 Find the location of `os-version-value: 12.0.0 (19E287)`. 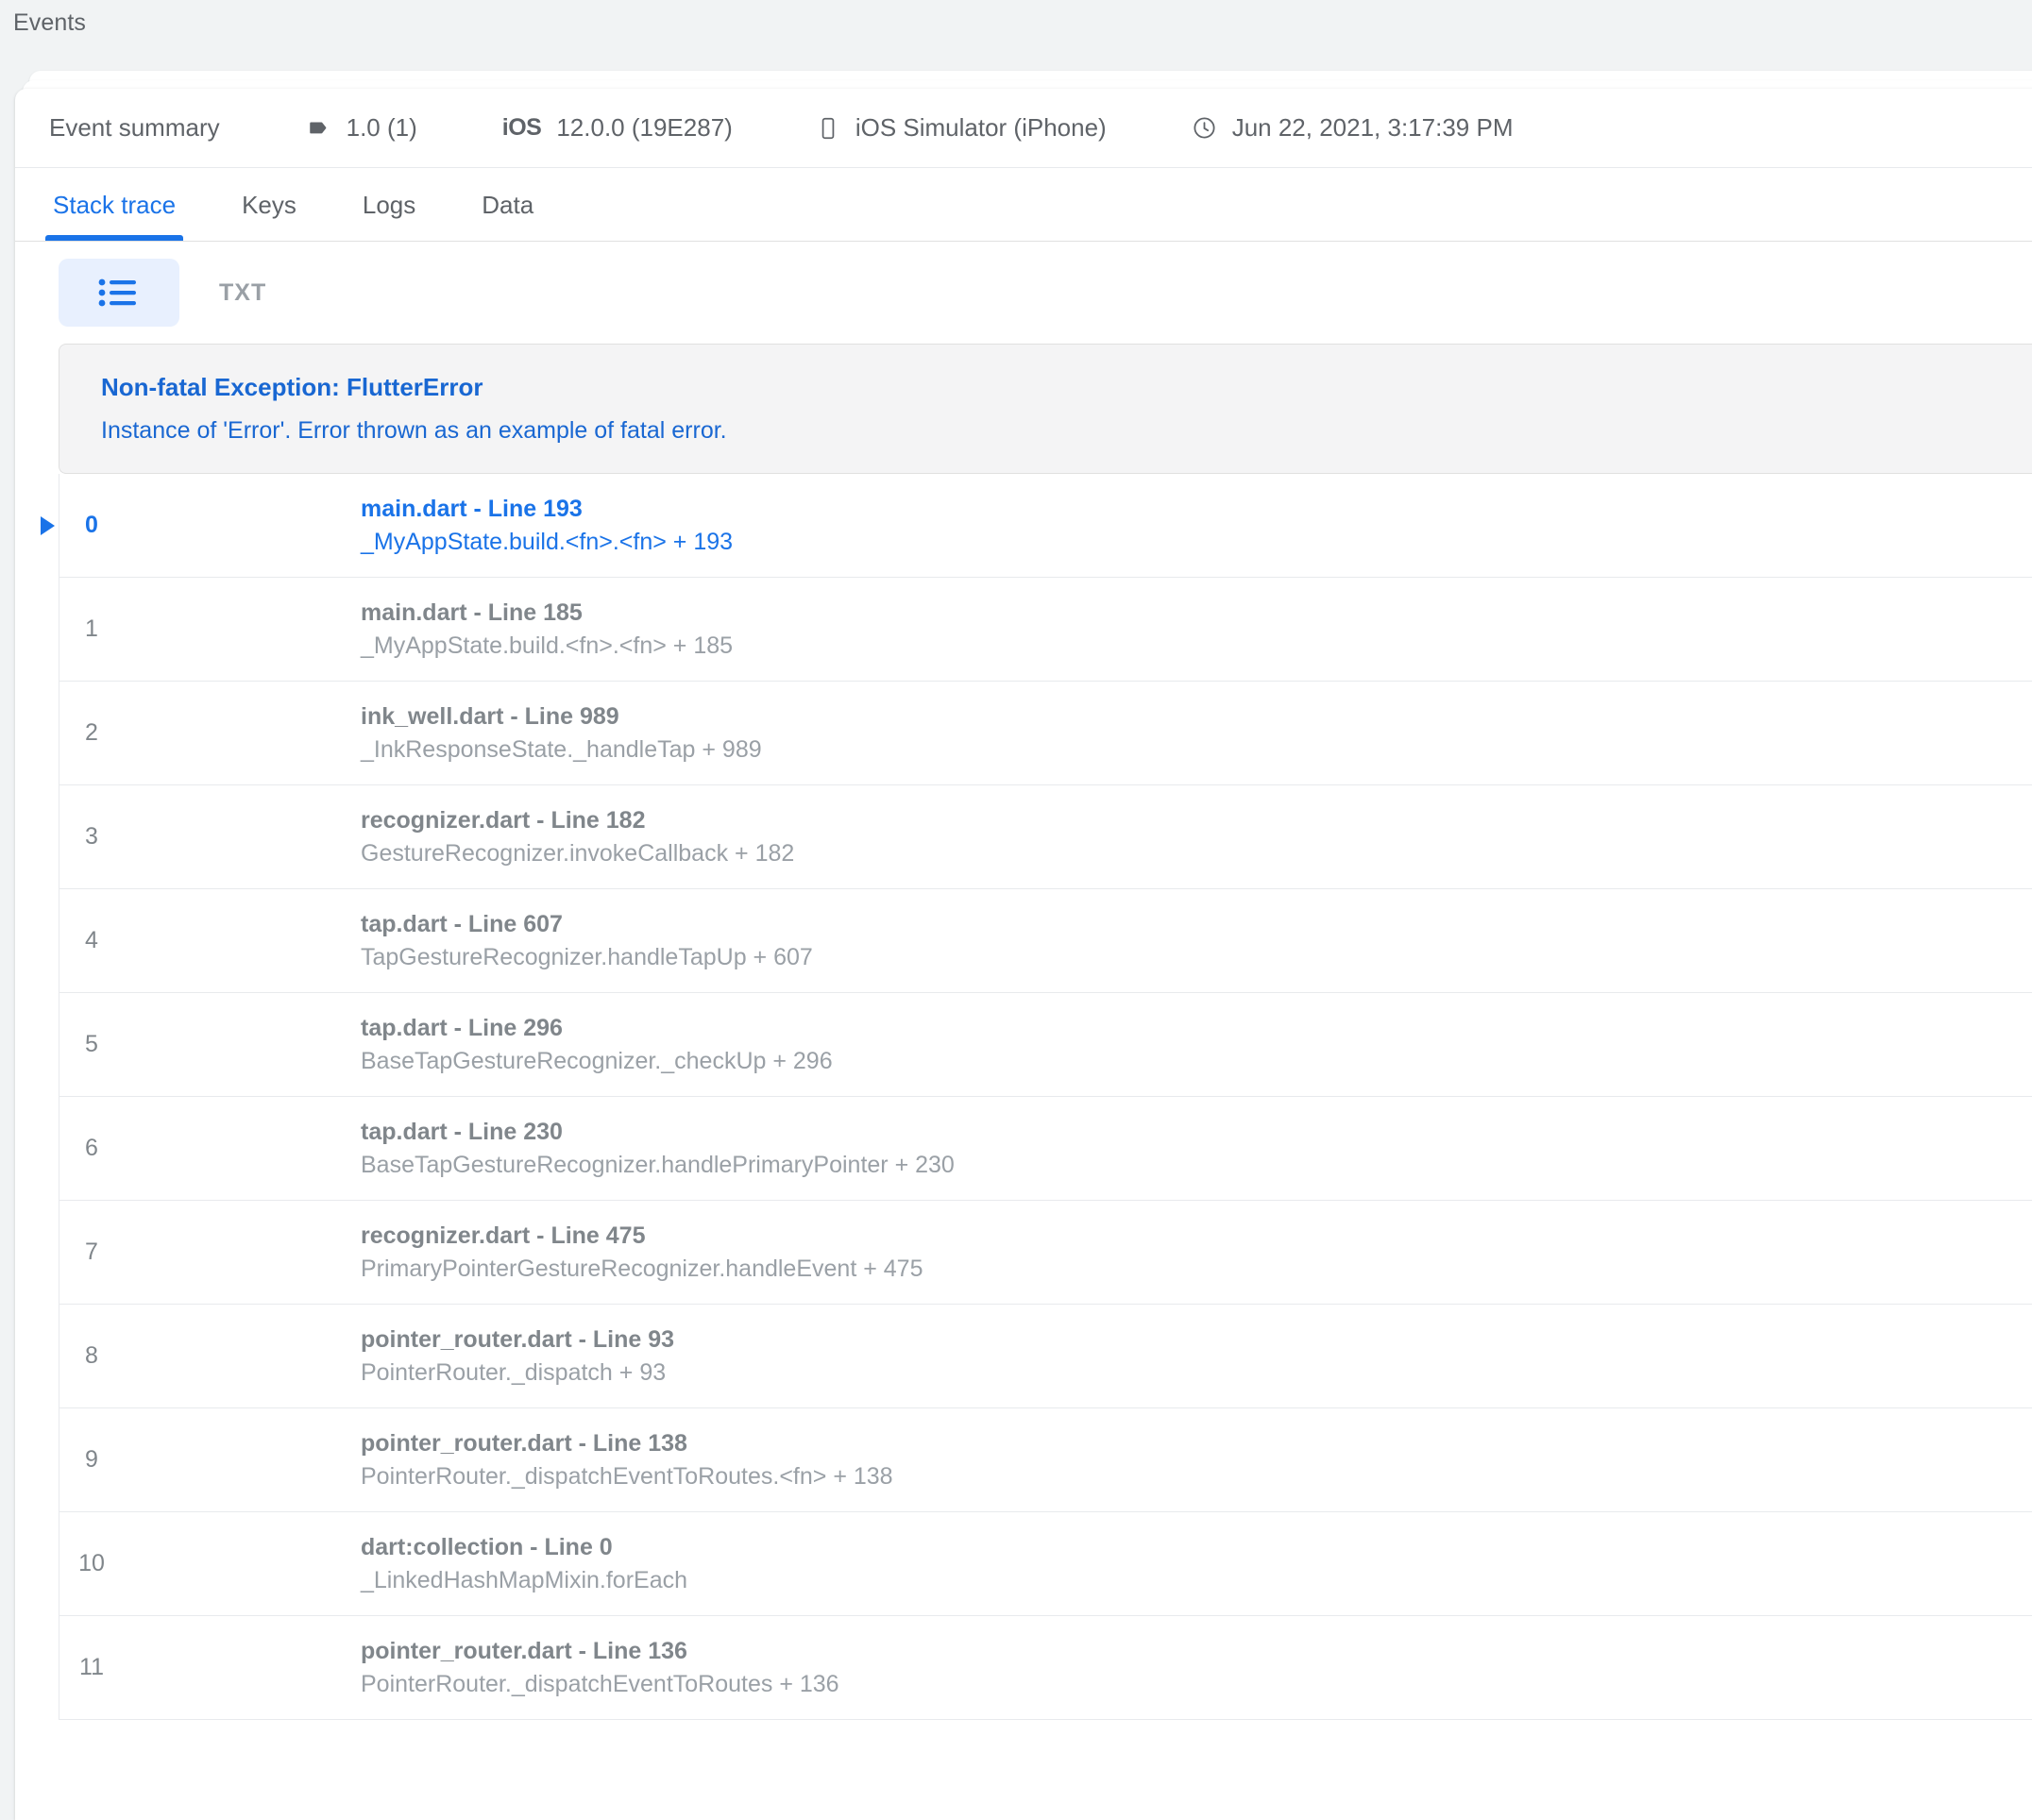

os-version-value: 12.0.0 (19E287) is located at coordinates (644, 127).